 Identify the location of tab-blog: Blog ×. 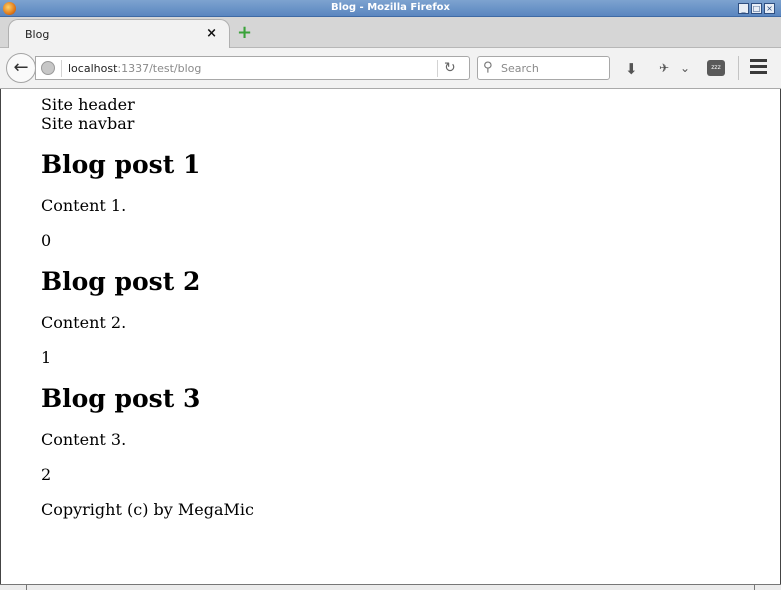
(119, 34).